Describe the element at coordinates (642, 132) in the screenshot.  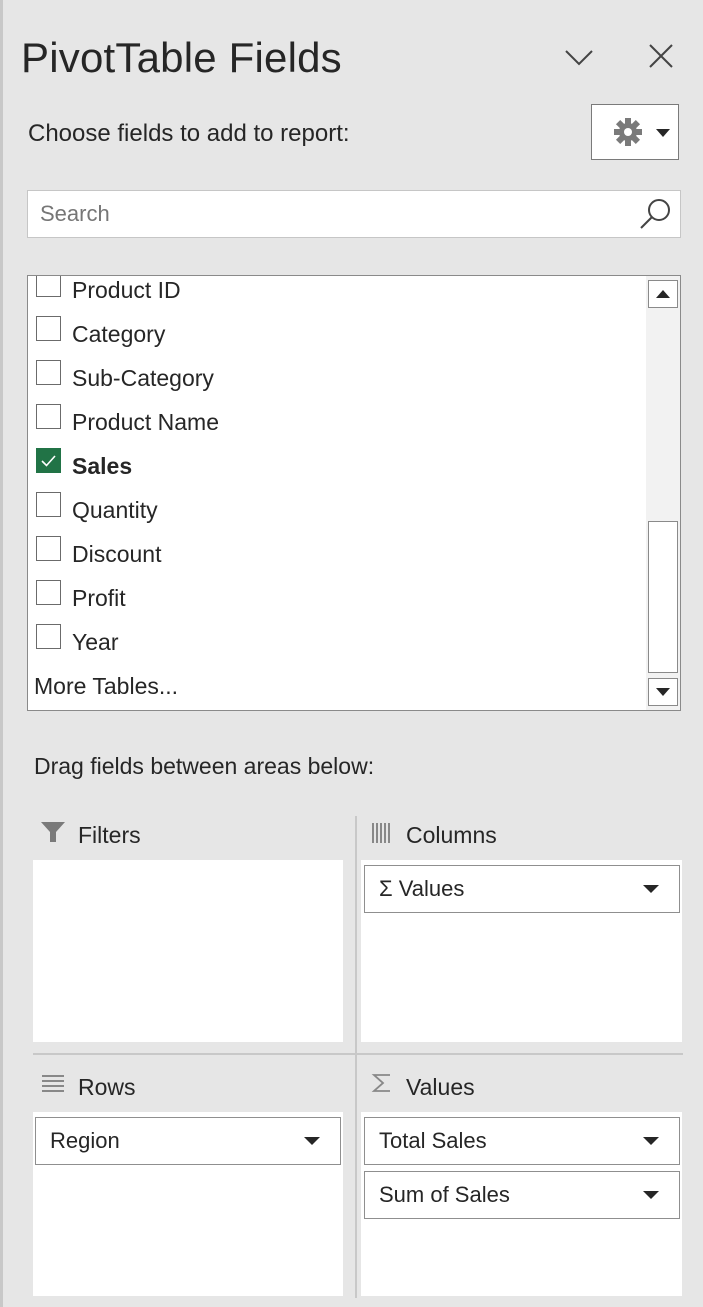
I see `gear-icon` at that location.